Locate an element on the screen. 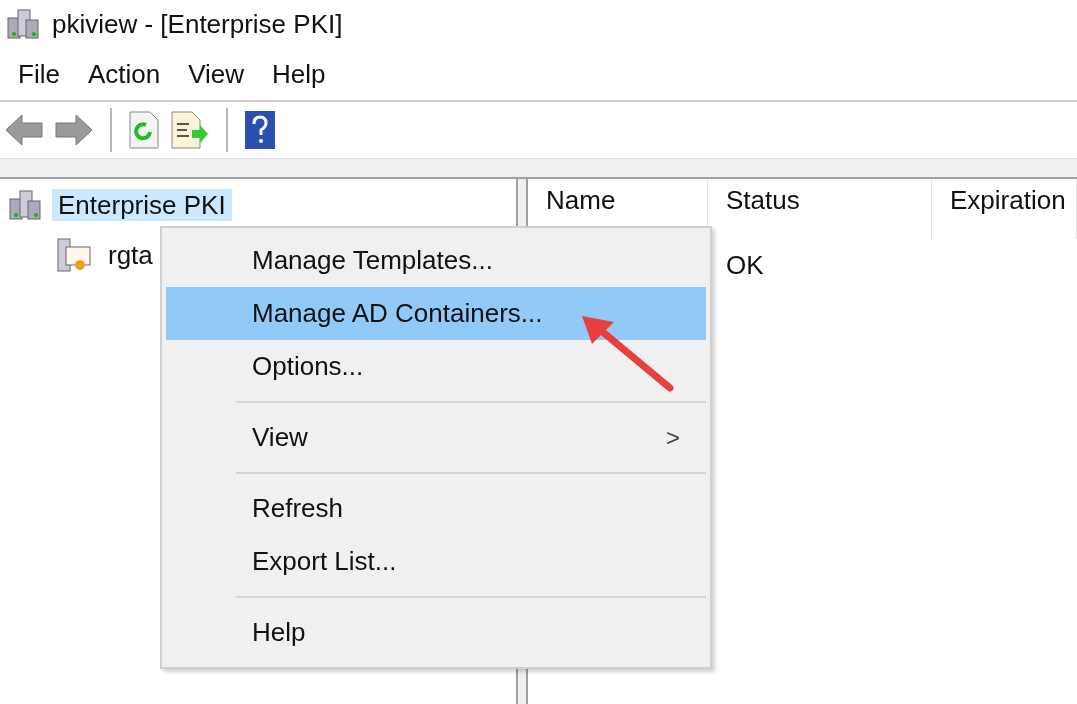  server-stack-icon is located at coordinates (25, 205).